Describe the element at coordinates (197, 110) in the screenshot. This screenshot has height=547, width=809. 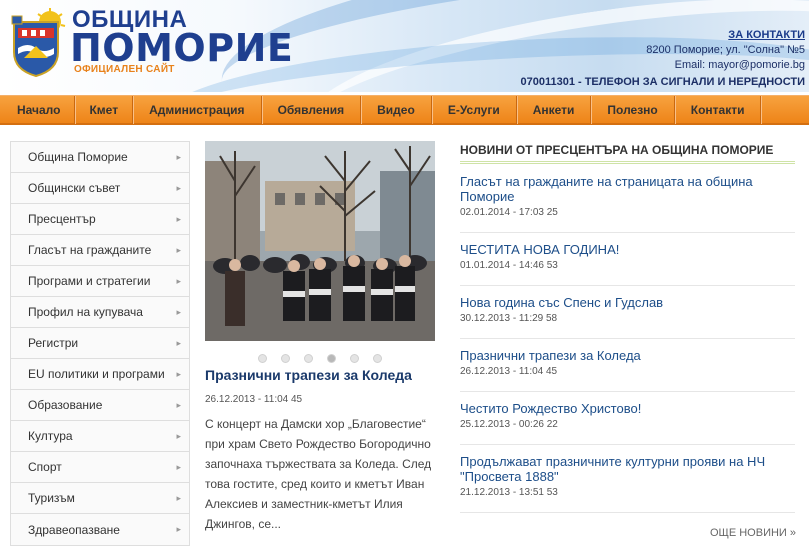
I see `nav-item-administration: Администрация` at that location.